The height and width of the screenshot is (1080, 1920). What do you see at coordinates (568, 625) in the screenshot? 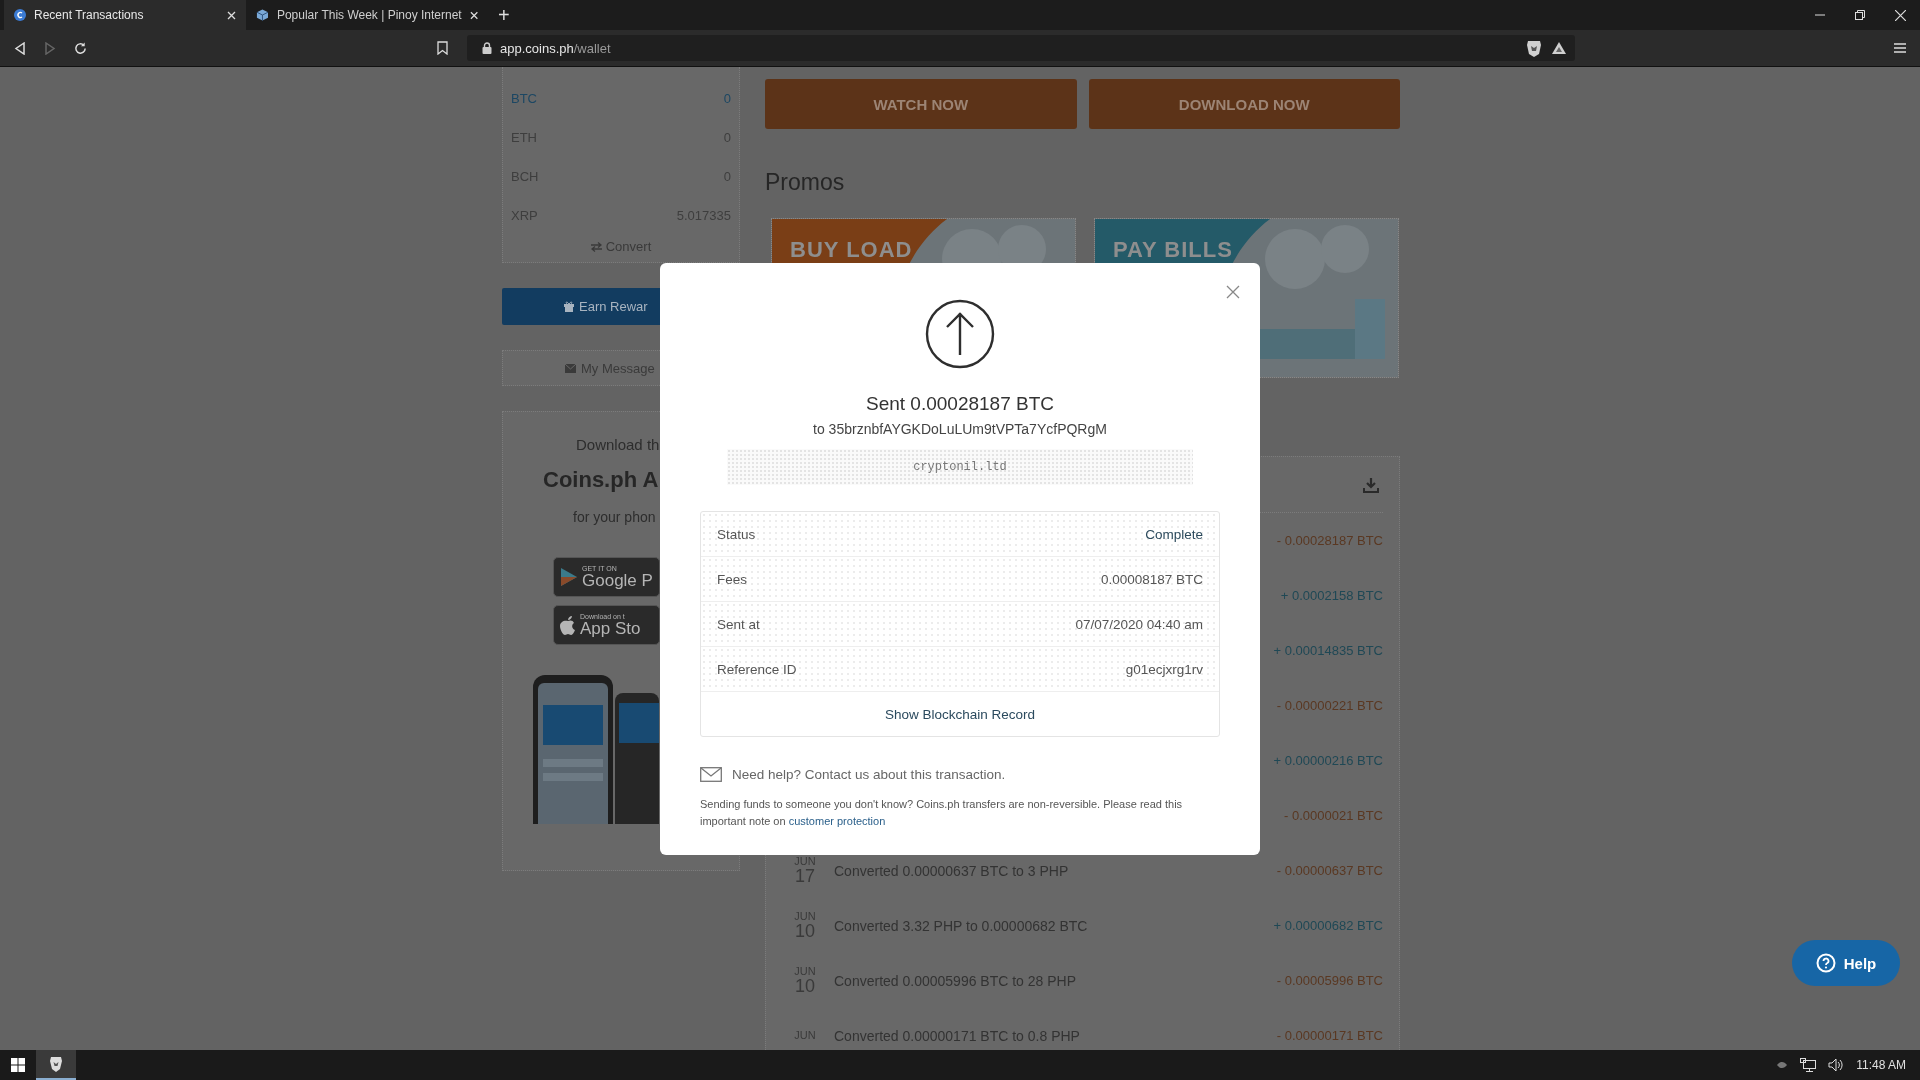
I see `apple-icon` at bounding box center [568, 625].